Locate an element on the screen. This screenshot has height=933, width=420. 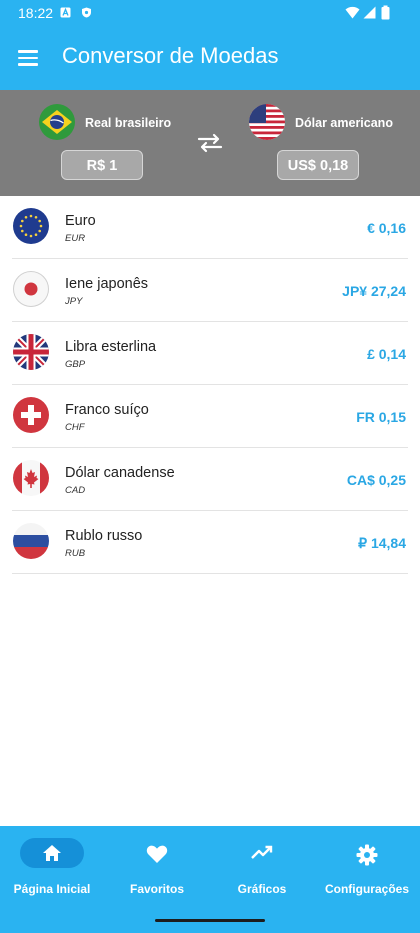
notification-a-icon is located at coordinates (65, 12).